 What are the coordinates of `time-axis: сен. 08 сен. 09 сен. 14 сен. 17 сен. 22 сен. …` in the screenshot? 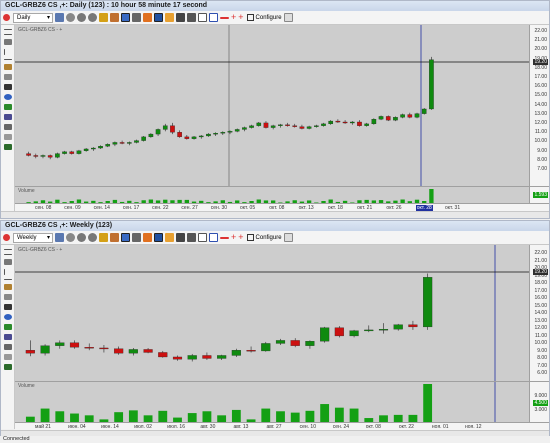 It's located at (282, 207).